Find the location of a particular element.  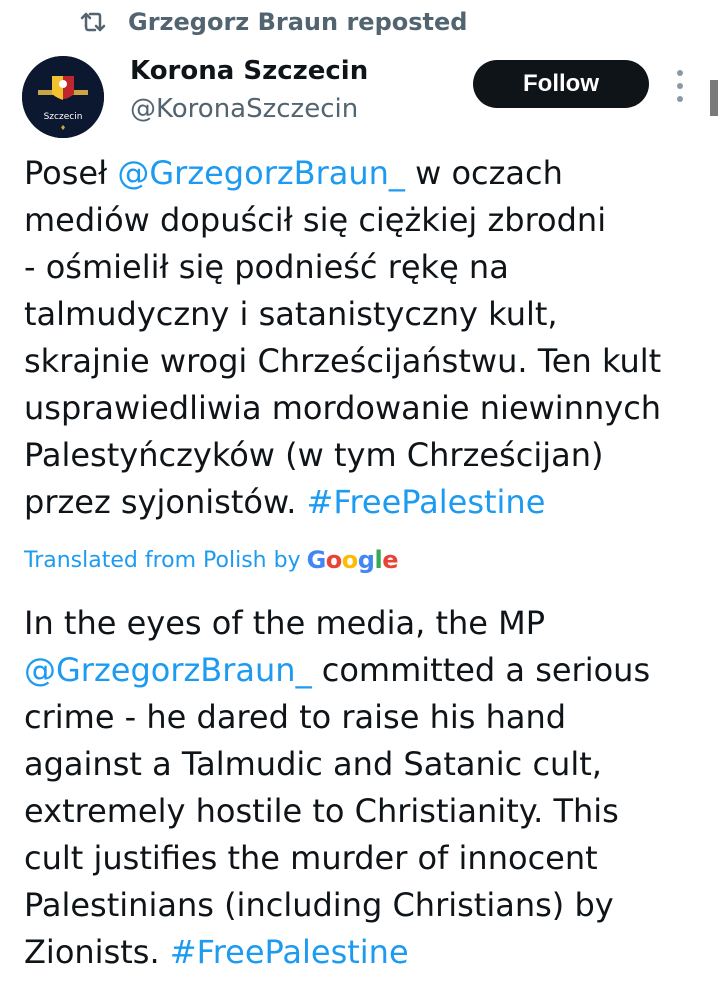

avatar: Szczecin ♦ is located at coordinates (63, 97).